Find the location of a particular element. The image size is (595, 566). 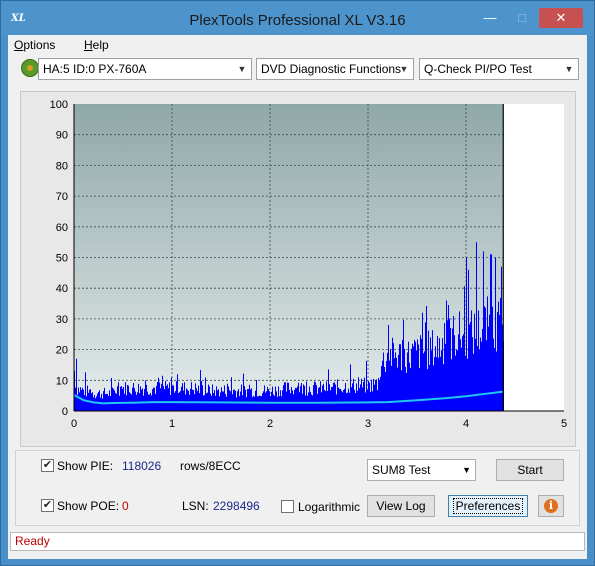

info-icon: i is located at coordinates (551, 506).